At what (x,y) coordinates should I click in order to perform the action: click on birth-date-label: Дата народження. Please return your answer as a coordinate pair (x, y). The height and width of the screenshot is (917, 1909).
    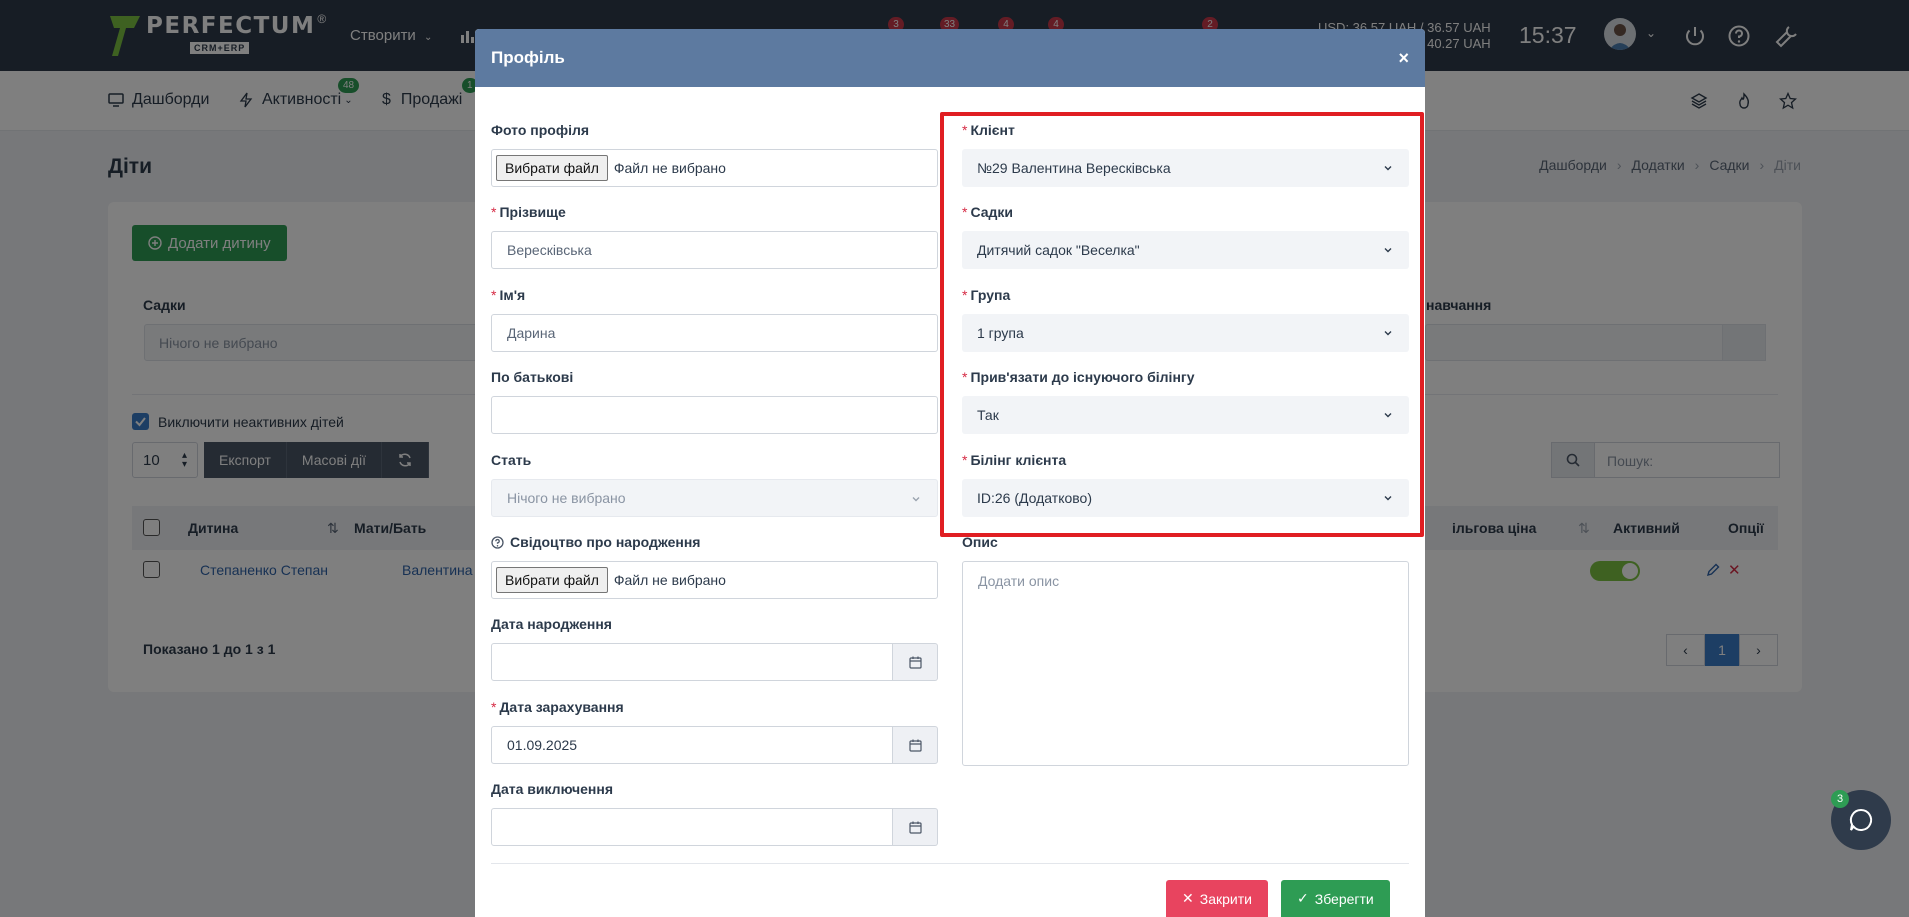
    Looking at the image, I should click on (551, 624).